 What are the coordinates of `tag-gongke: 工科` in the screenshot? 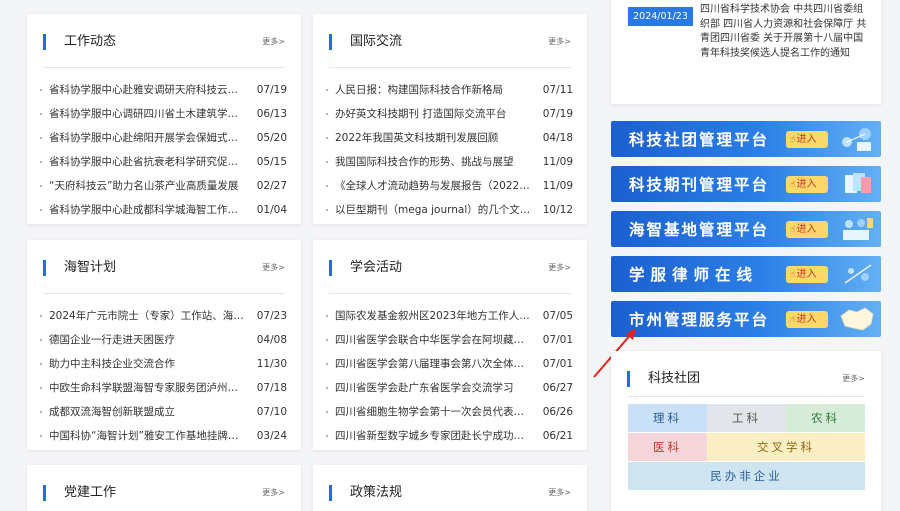 It's located at (746, 418).